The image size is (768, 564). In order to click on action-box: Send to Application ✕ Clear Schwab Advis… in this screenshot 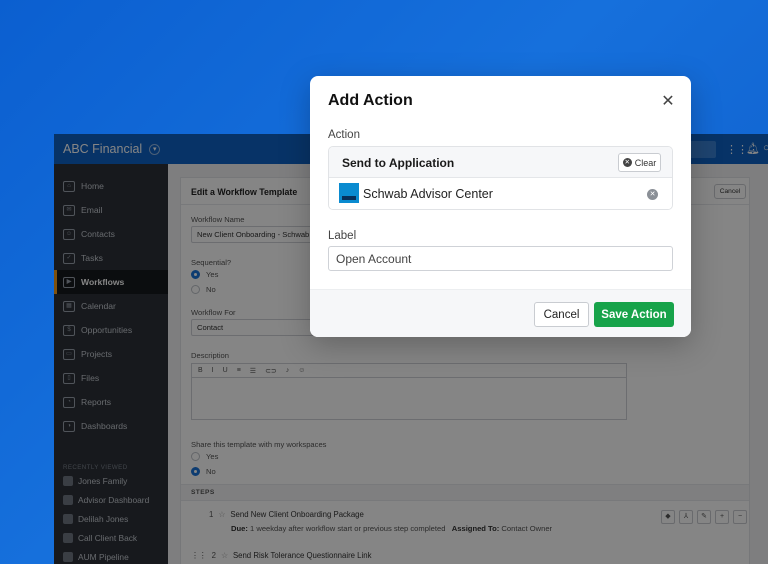, I will do `click(500, 178)`.